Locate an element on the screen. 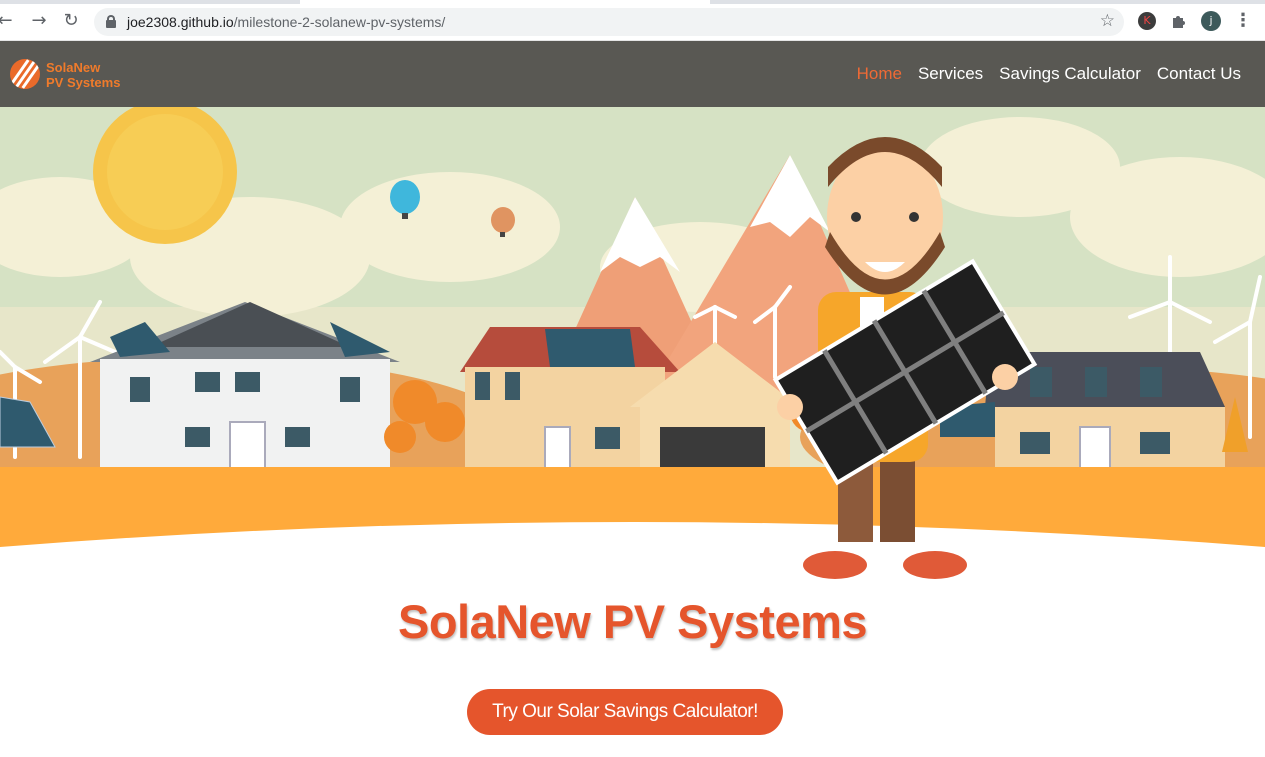  url-path: /milestone-2-solanew-pv-systems/ is located at coordinates (339, 22).